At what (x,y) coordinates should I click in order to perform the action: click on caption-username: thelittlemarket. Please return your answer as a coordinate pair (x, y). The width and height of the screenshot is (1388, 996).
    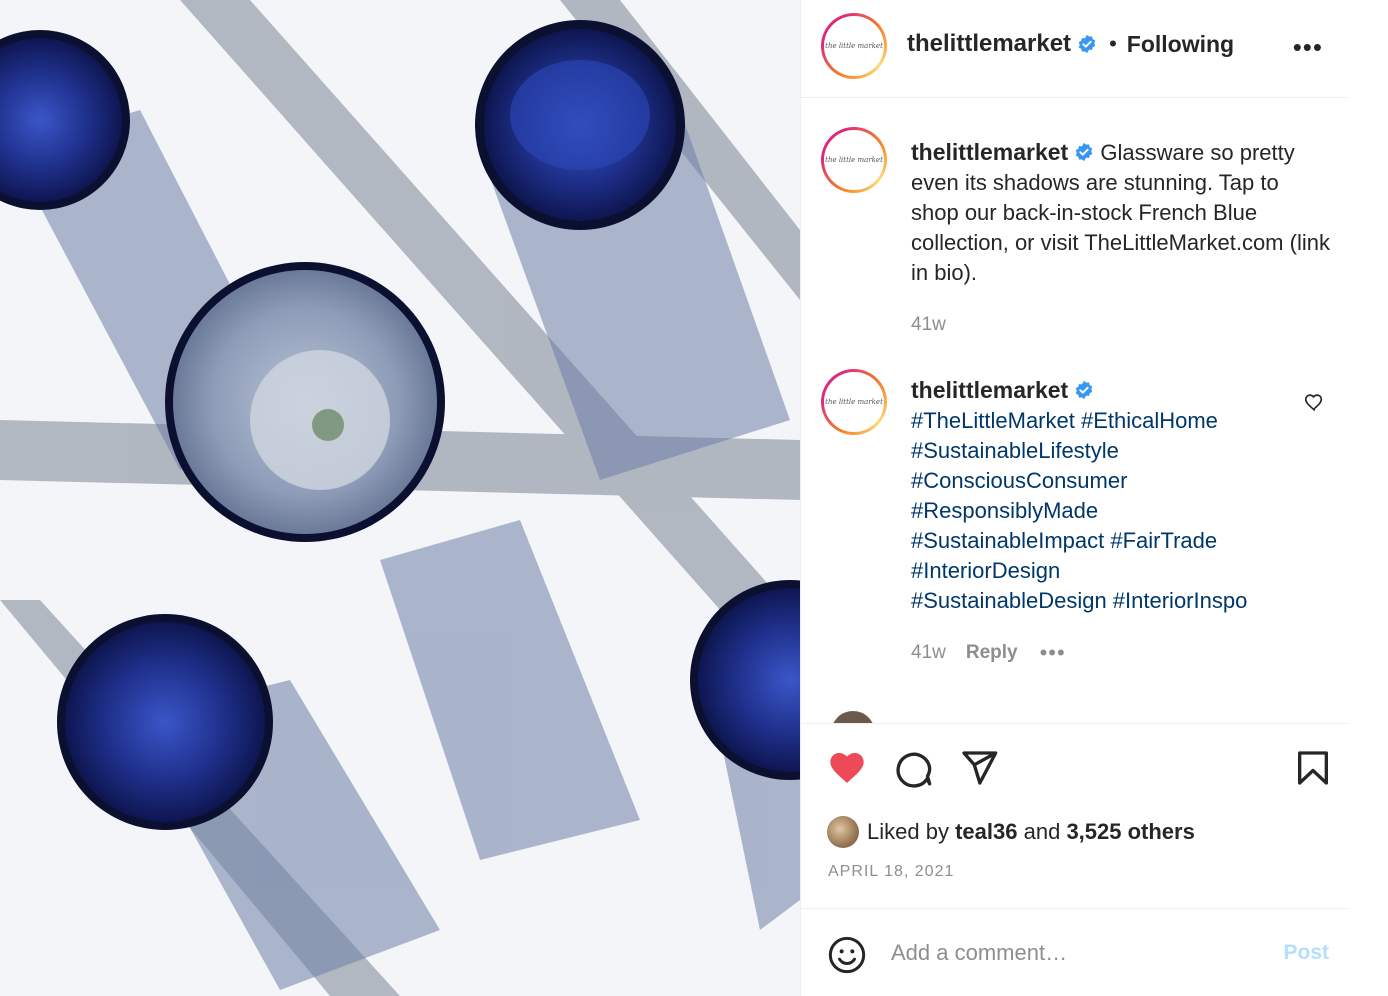
    Looking at the image, I should click on (989, 152).